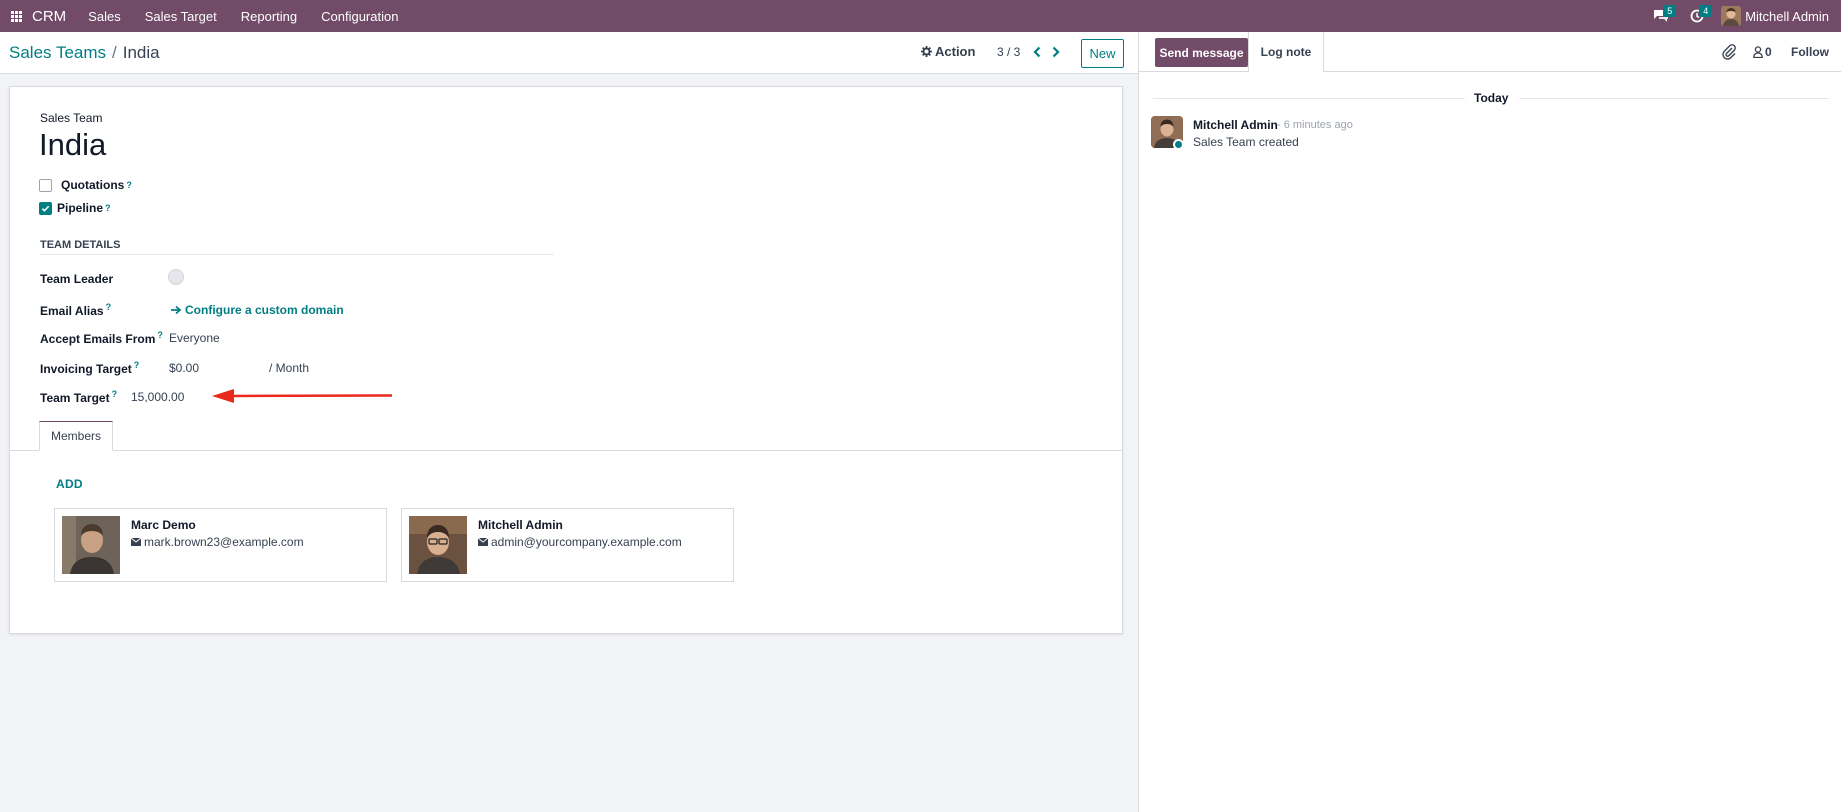 This screenshot has width=1841, height=812. What do you see at coordinates (49, 16) in the screenshot?
I see `app-brand: CRM` at bounding box center [49, 16].